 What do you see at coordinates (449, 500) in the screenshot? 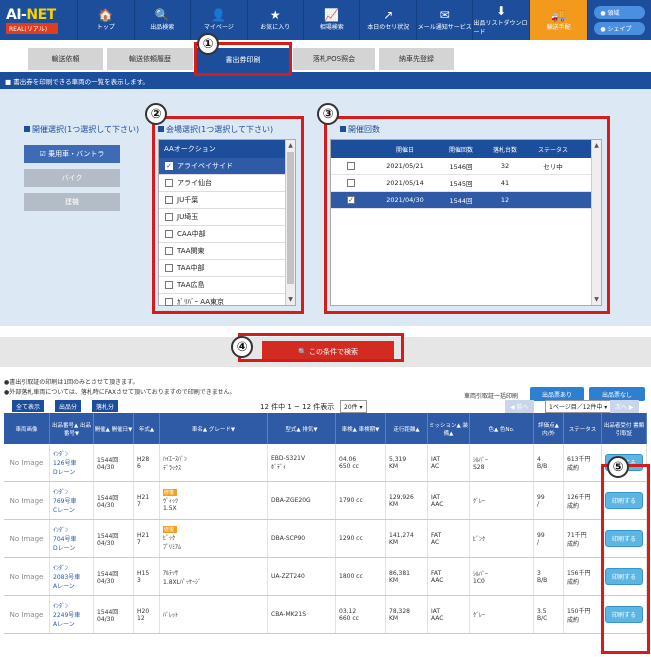
I see `cell-mission: IAT AAC` at bounding box center [449, 500].